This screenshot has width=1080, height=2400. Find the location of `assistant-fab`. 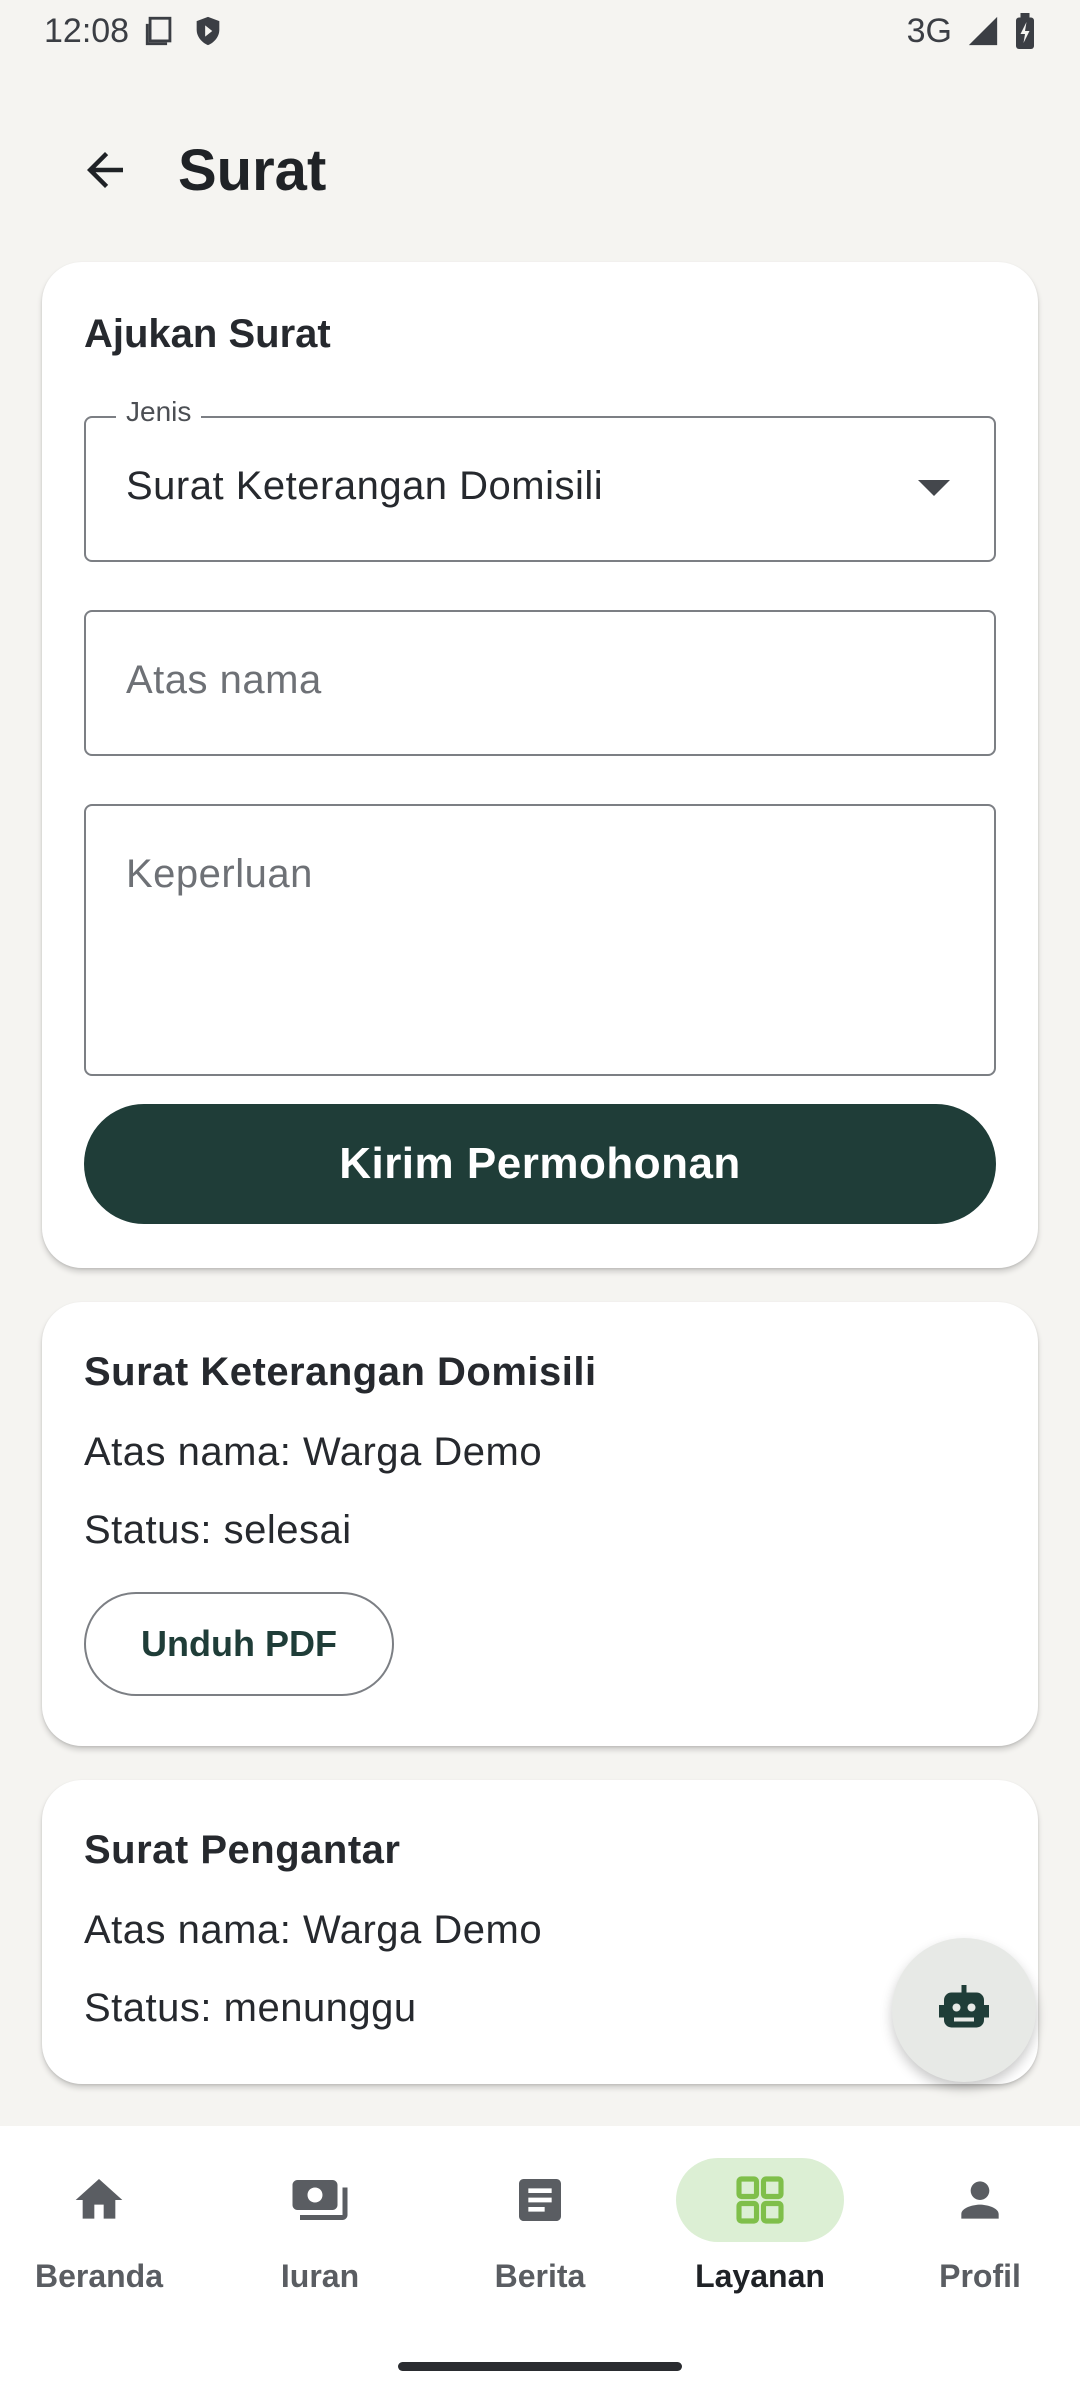

assistant-fab is located at coordinates (964, 2010).